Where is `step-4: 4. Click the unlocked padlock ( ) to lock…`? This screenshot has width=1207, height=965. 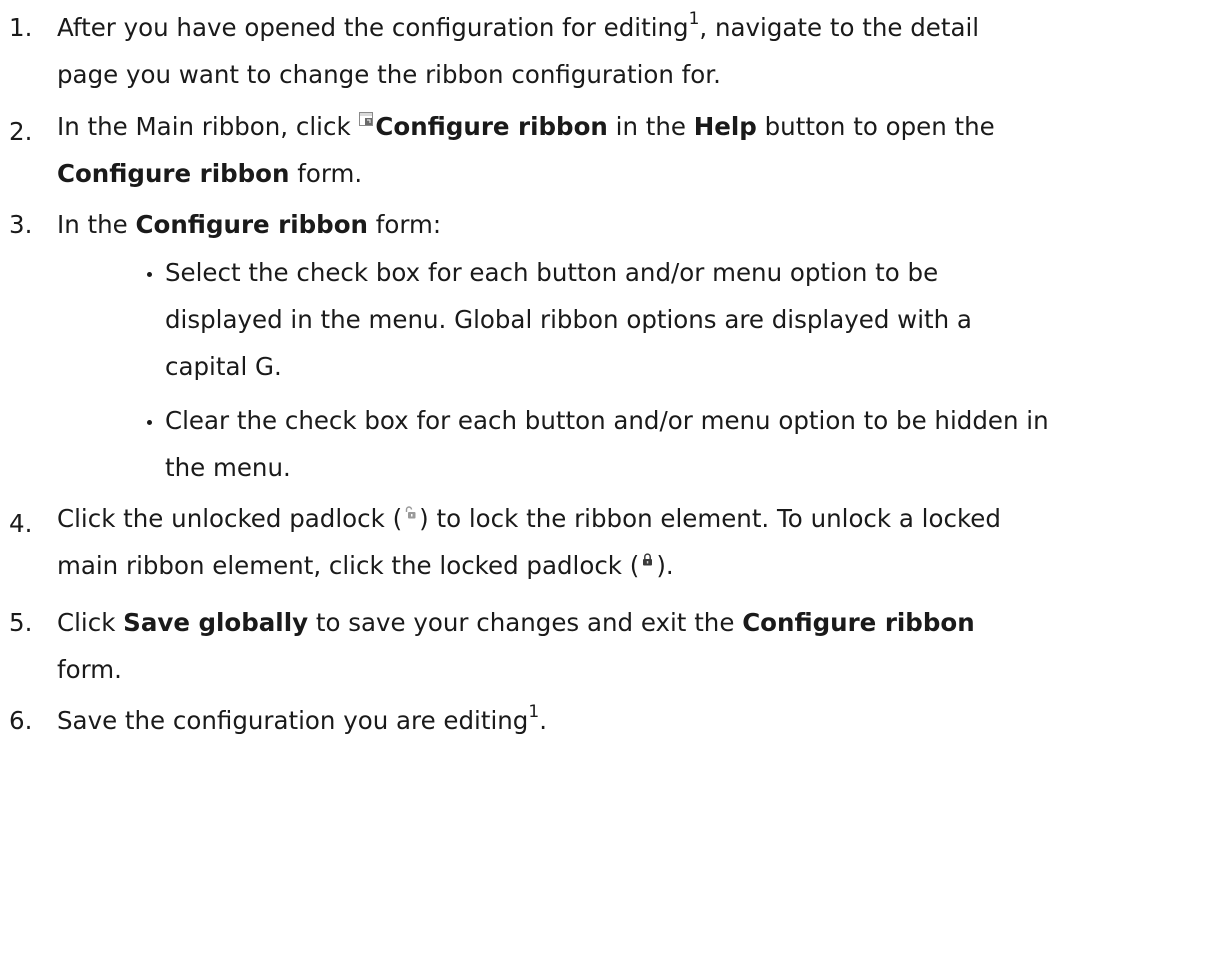 step-4: 4. Click the unlocked padlock ( ) to lock… is located at coordinates (603, 542).